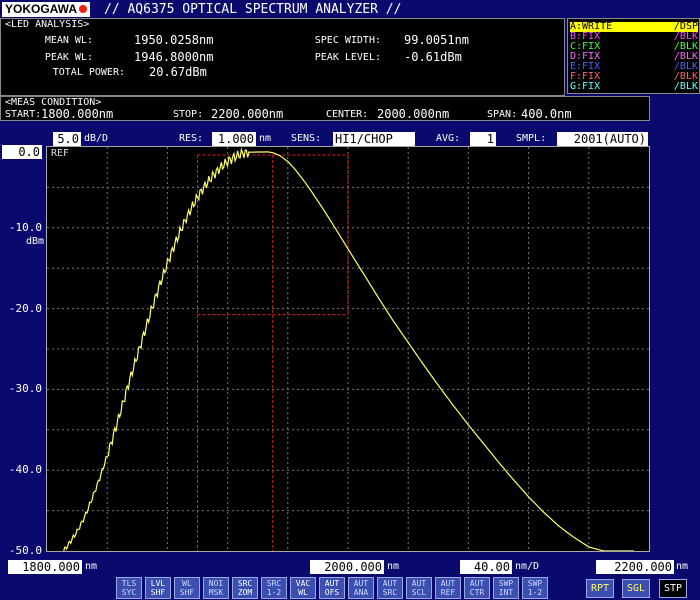 The image size is (700, 600). Describe the element at coordinates (419, 592) in the screenshot. I see `function-button-line2: SCL` at that location.